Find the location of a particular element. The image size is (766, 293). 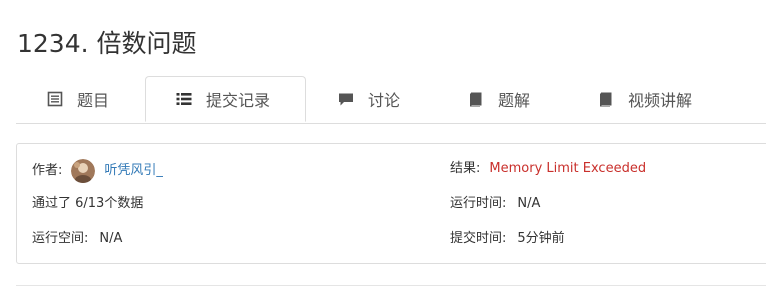

tab-video-label: 视频讲解 is located at coordinates (660, 100).